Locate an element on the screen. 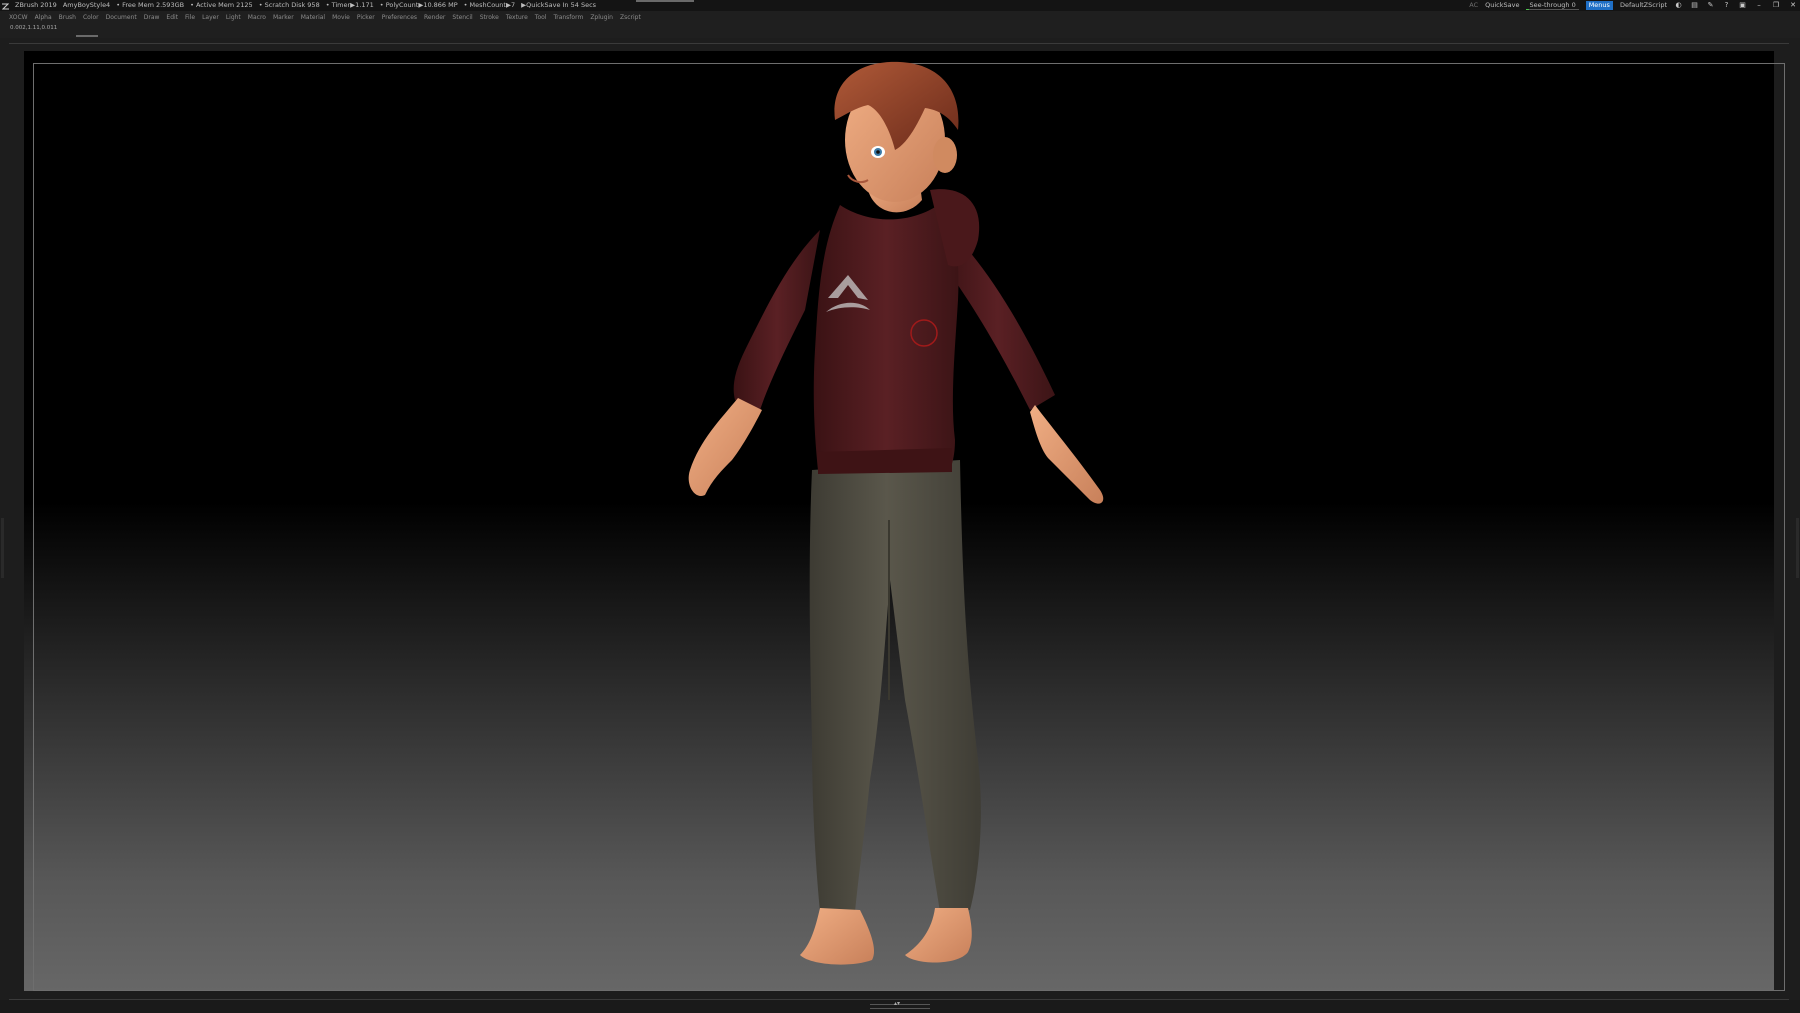  feet is located at coordinates (886, 936).